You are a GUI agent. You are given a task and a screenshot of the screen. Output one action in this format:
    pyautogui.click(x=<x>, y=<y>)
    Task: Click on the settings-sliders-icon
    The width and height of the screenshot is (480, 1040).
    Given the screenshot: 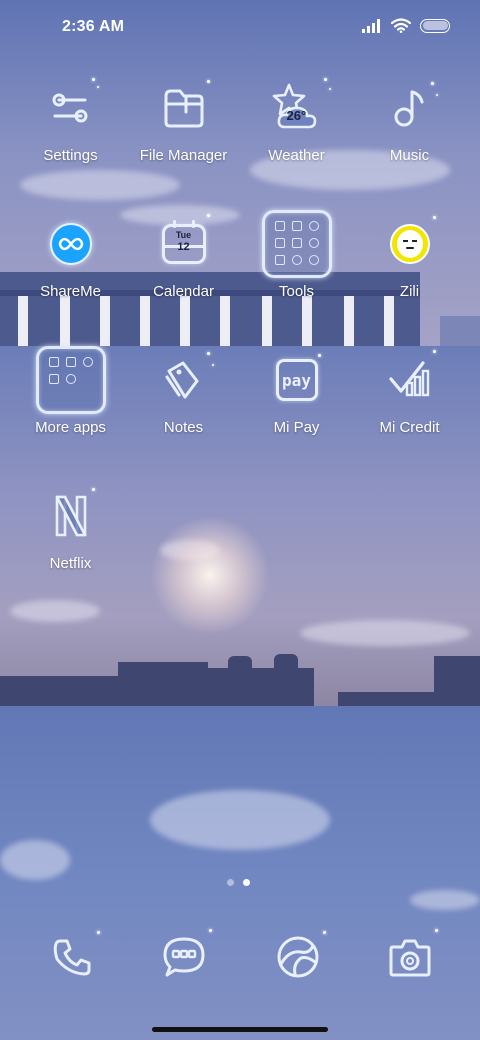 What is the action you would take?
    pyautogui.click(x=71, y=108)
    